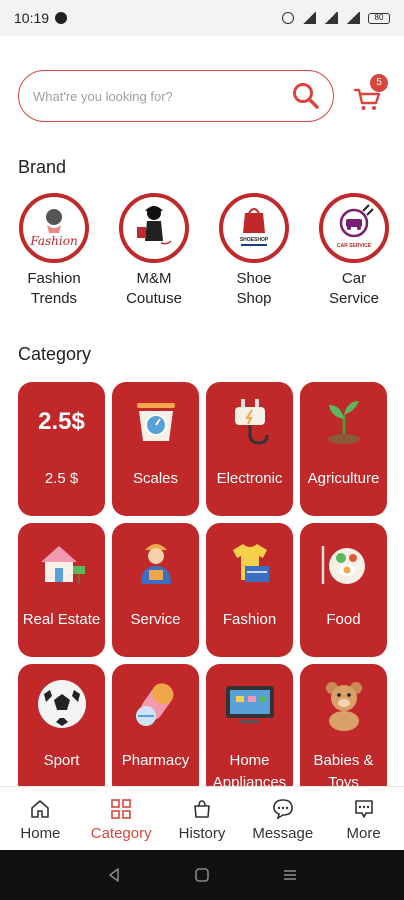  Describe the element at coordinates (331, 18) in the screenshot. I see `signal-icon` at that location.